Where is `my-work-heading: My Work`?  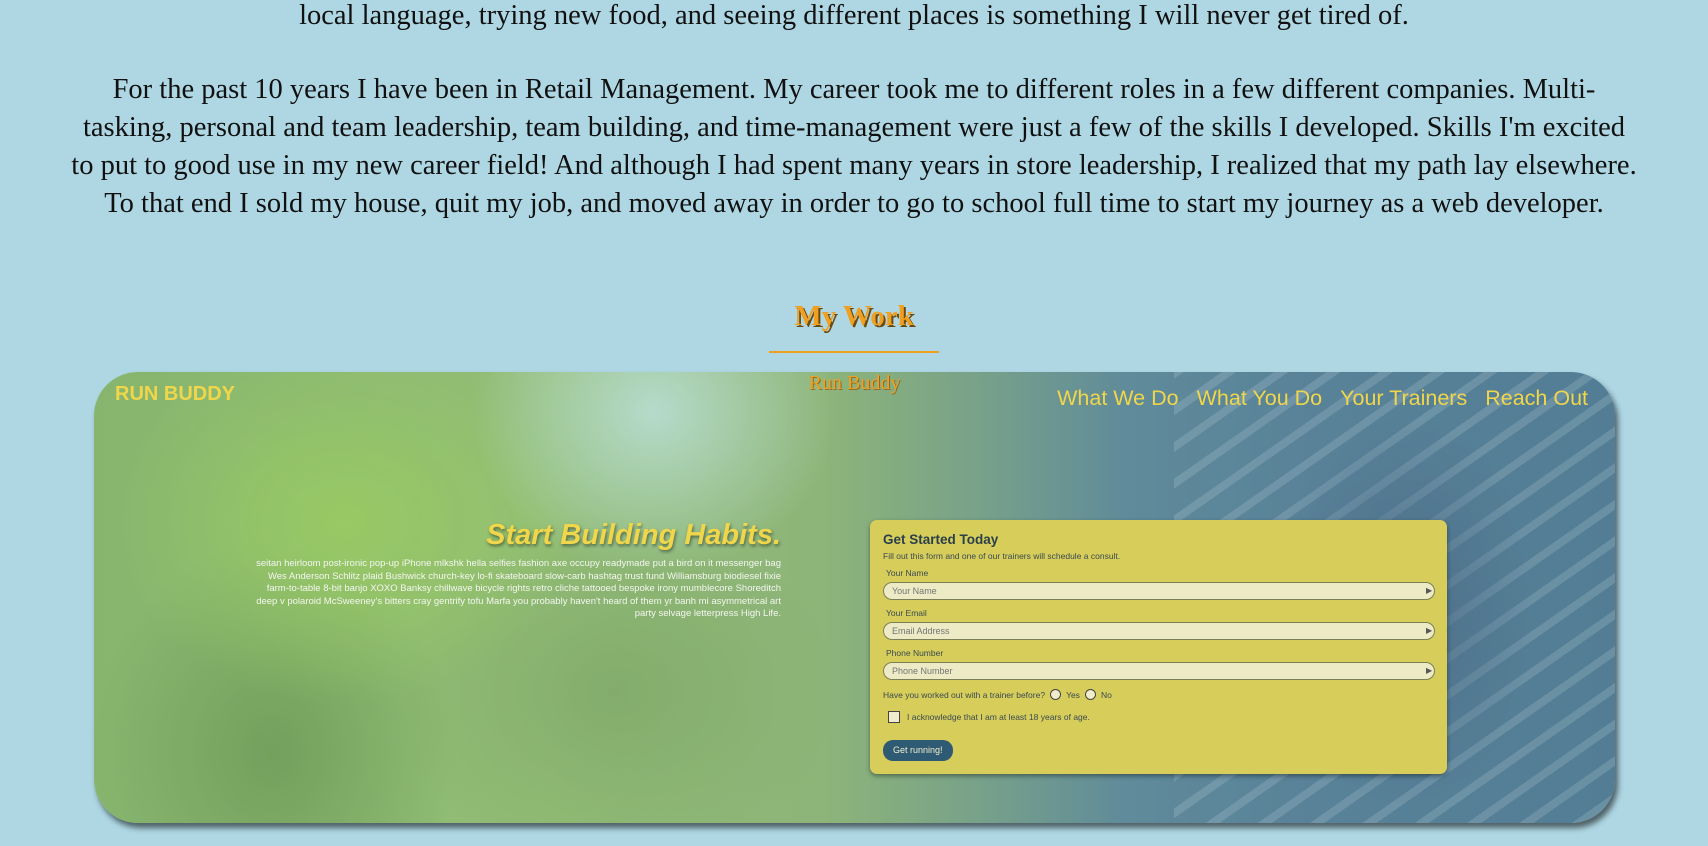
my-work-heading: My Work is located at coordinates (854, 316).